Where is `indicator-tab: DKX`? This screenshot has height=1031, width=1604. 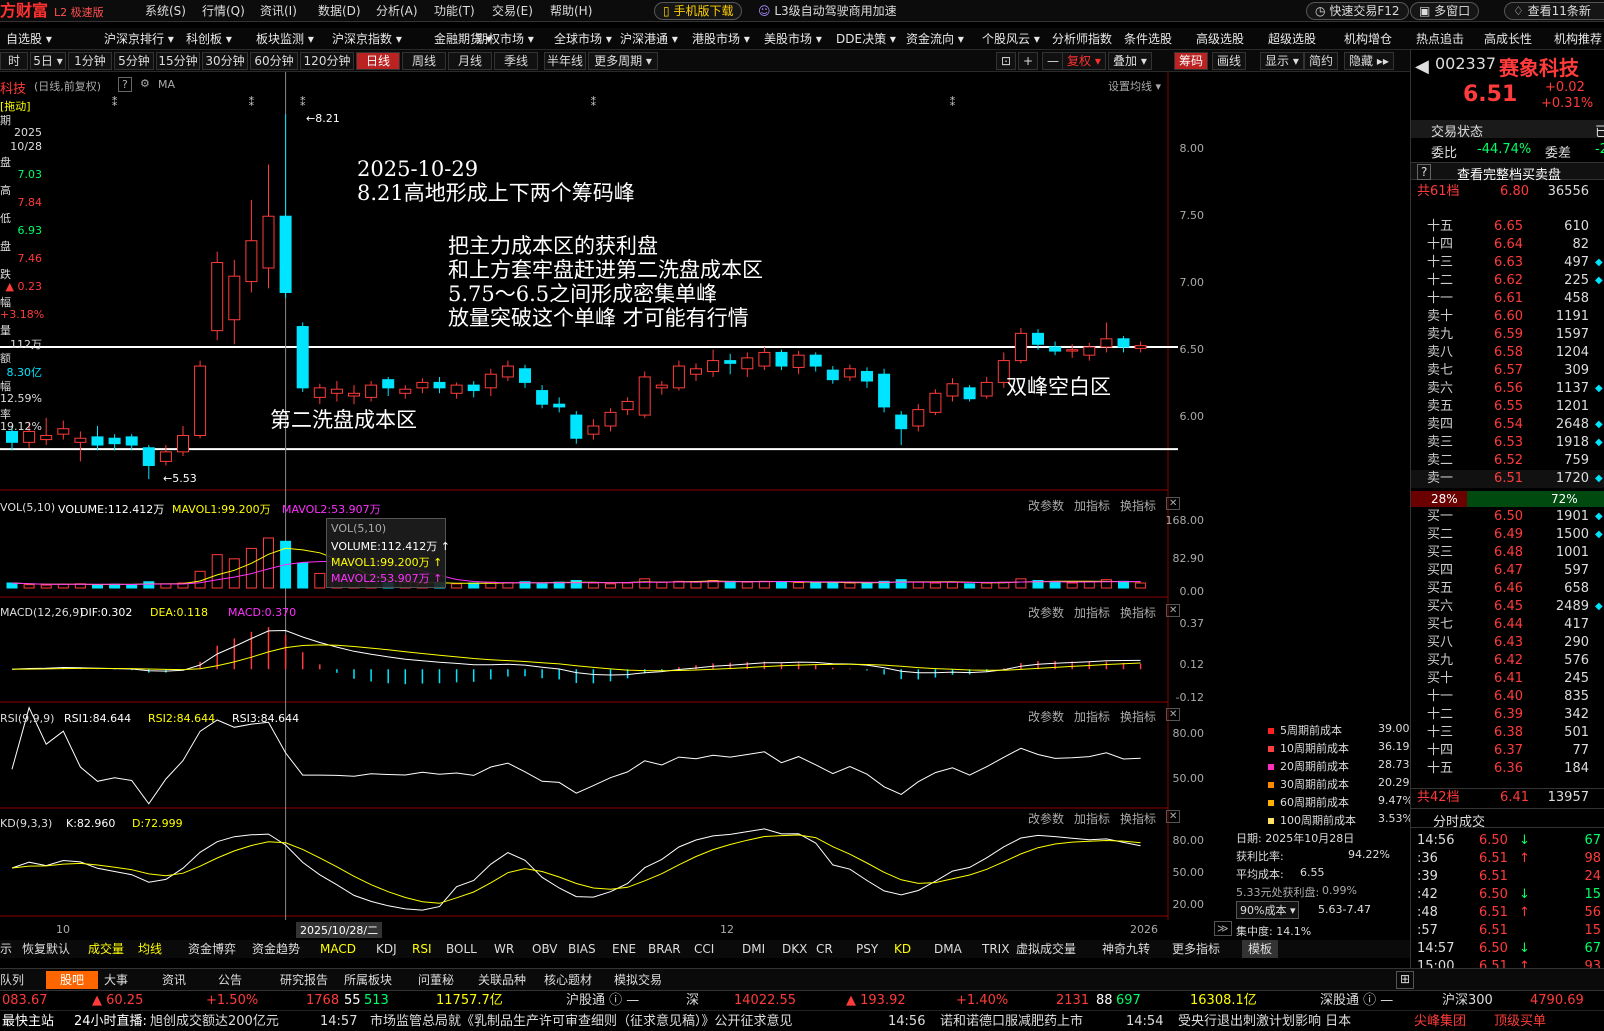 indicator-tab: DKX is located at coordinates (794, 949).